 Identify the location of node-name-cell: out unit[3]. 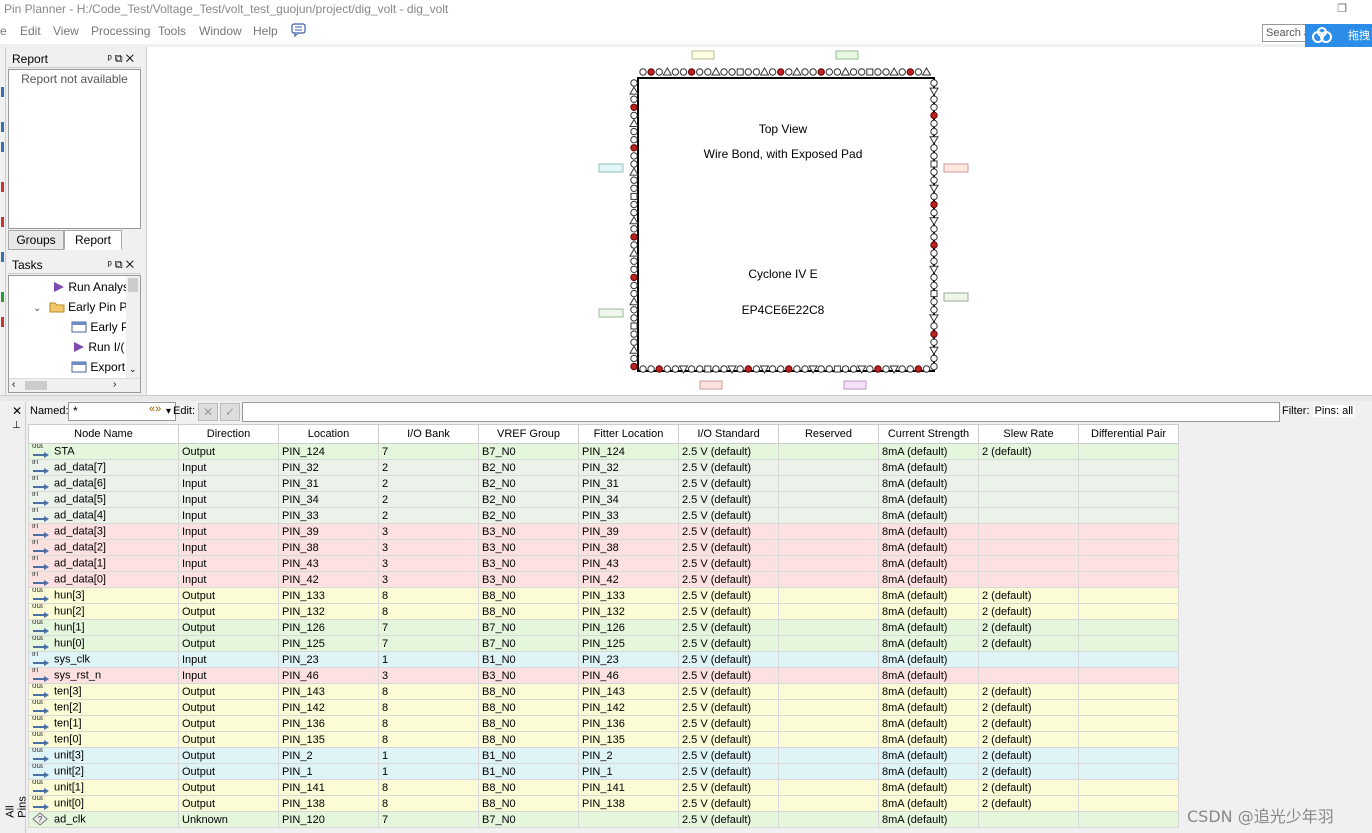
(103, 755).